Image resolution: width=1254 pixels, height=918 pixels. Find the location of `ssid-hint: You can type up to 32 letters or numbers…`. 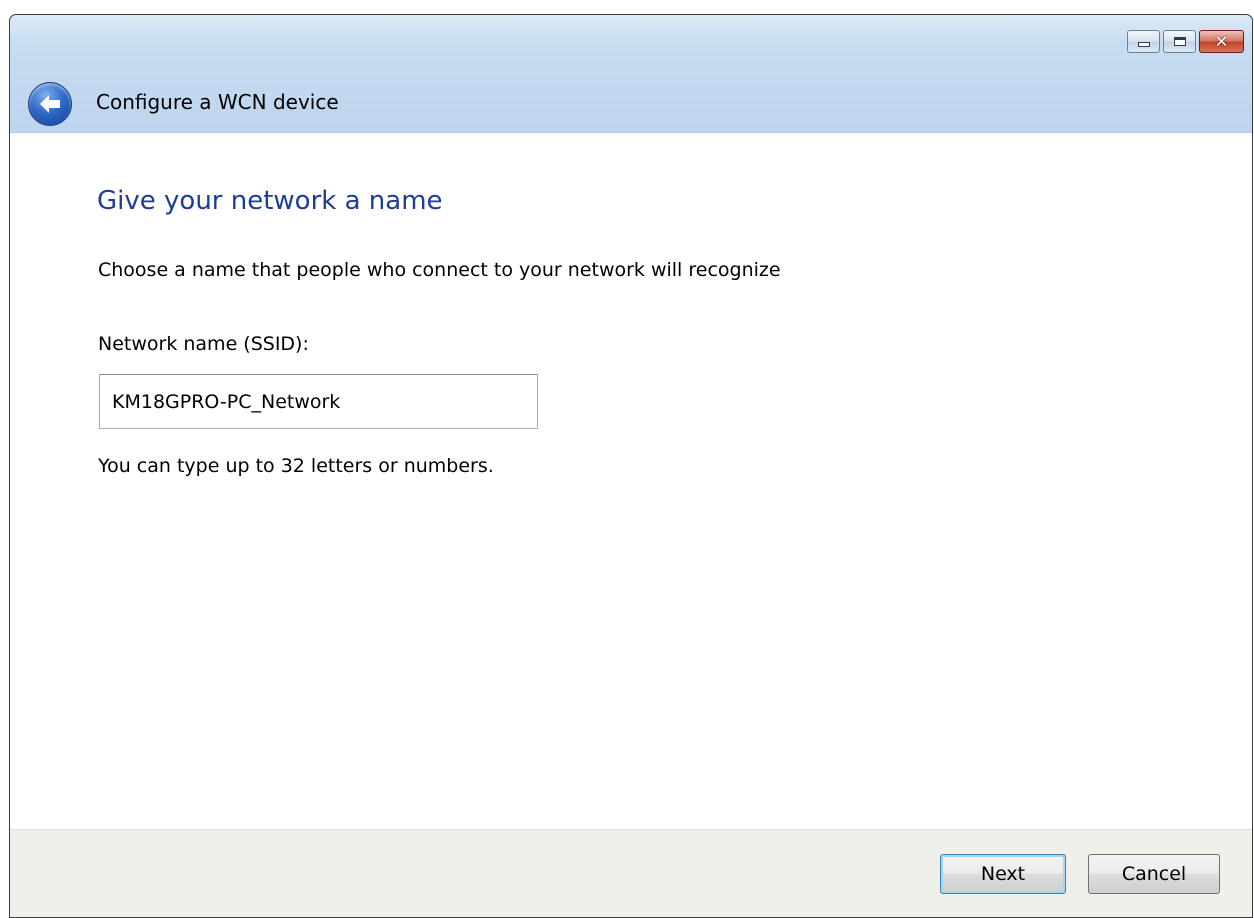

ssid-hint: You can type up to 32 letters or numbers… is located at coordinates (296, 466).